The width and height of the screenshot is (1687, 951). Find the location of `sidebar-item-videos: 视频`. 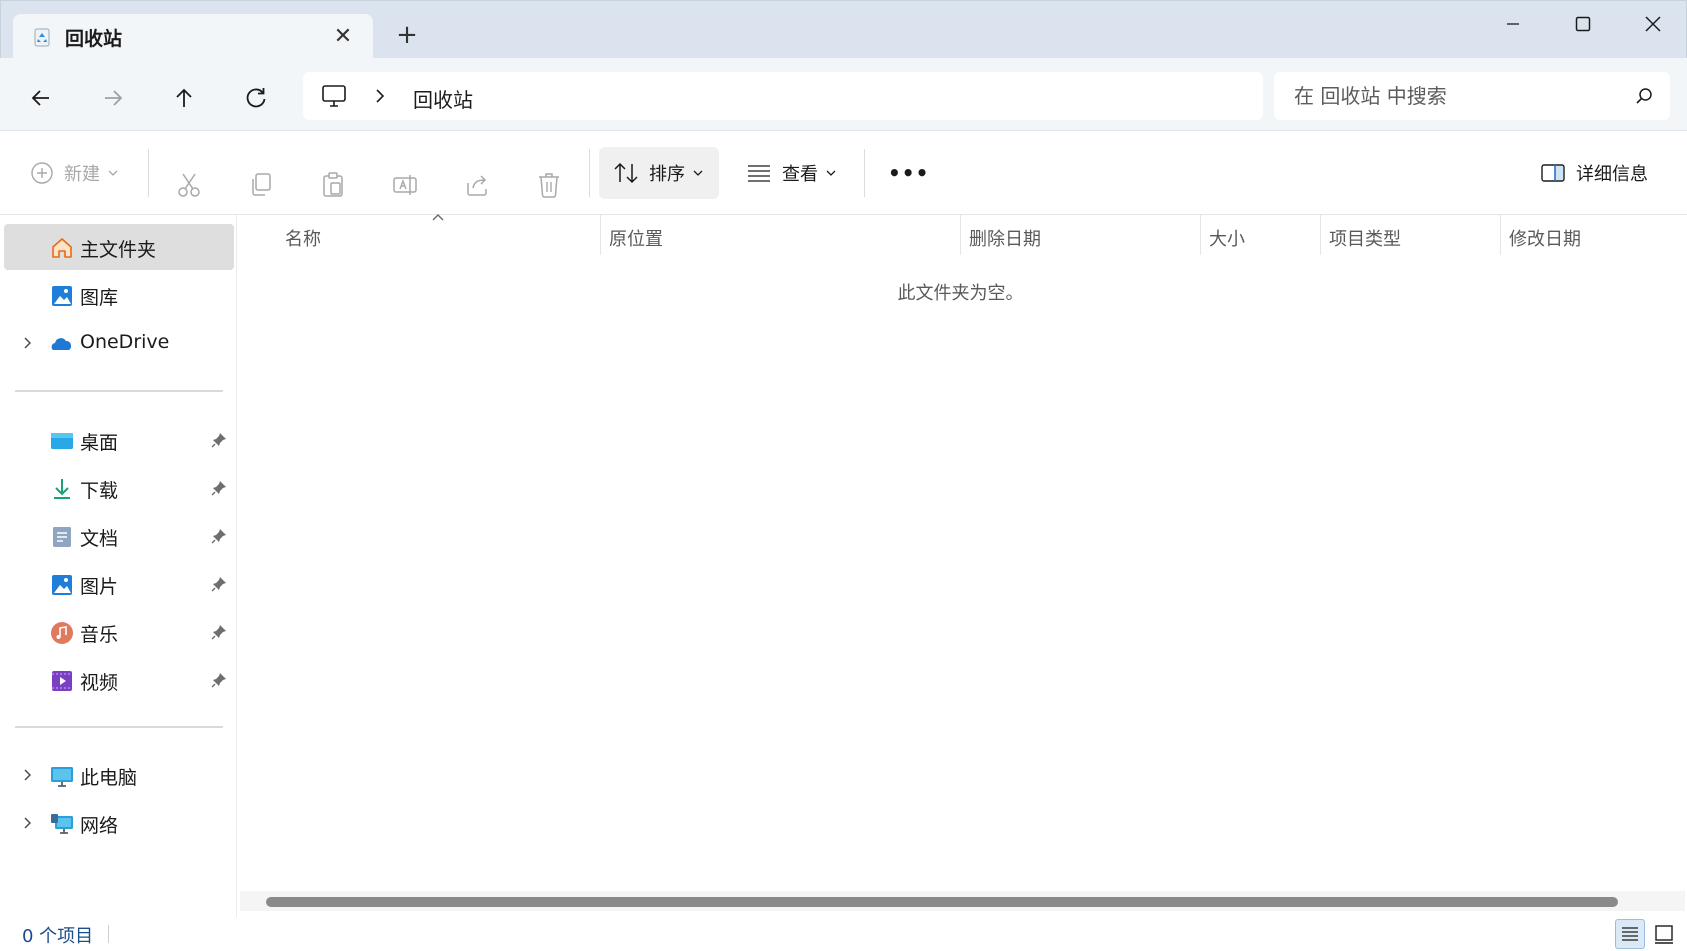

sidebar-item-videos: 视频 is located at coordinates (119, 680).